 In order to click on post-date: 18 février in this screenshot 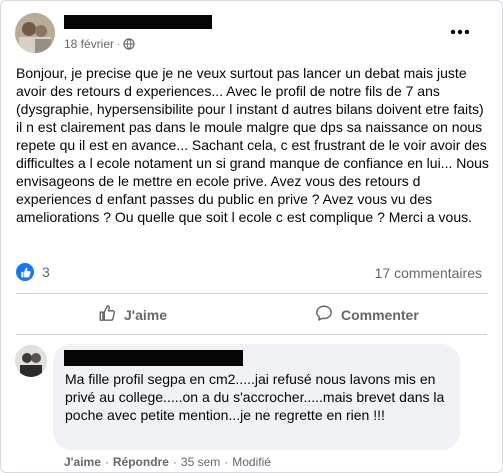, I will do `click(89, 44)`.